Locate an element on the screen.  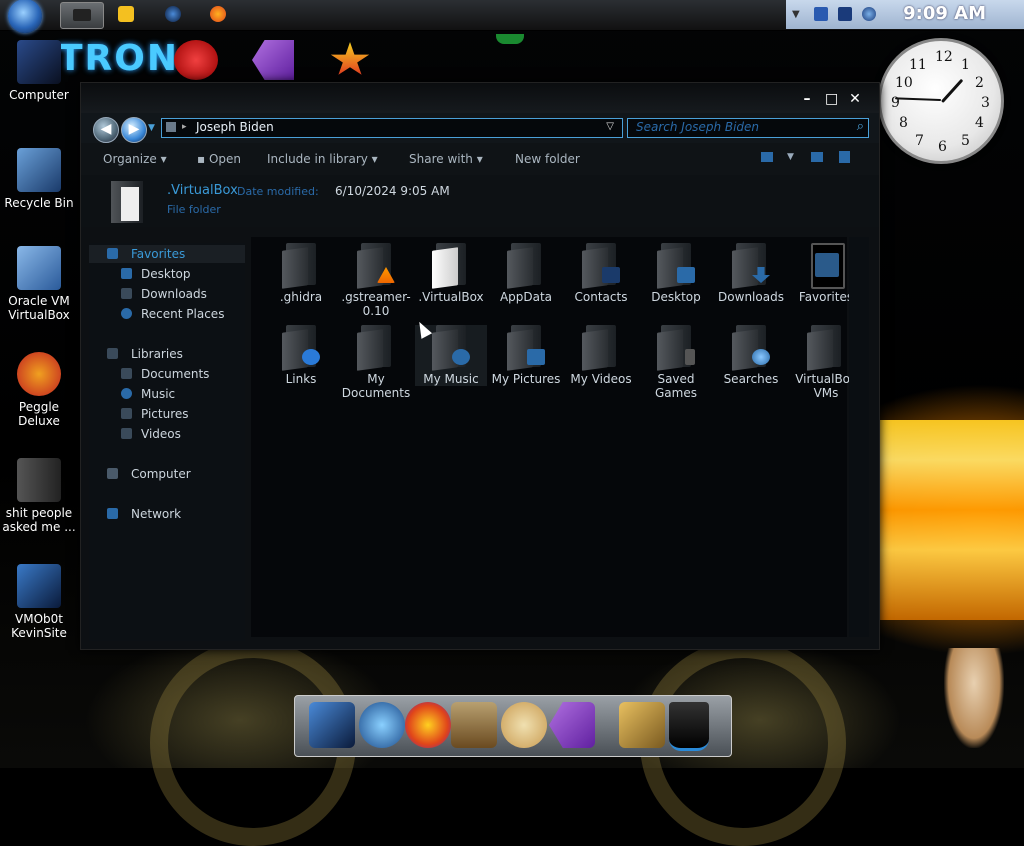
monitor-icon is located at coordinates (845, 14).